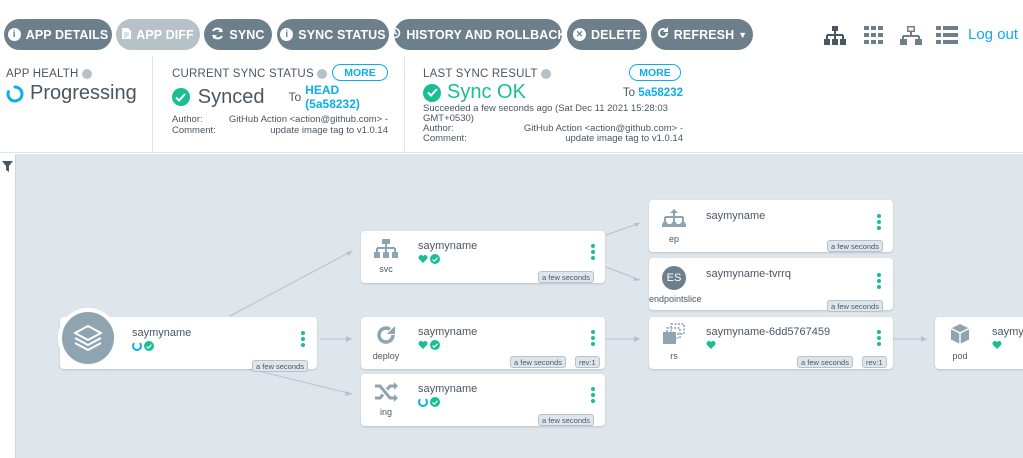 Image resolution: width=1023 pixels, height=458 pixels. I want to click on pod-node: pod saymy, so click(979, 343).